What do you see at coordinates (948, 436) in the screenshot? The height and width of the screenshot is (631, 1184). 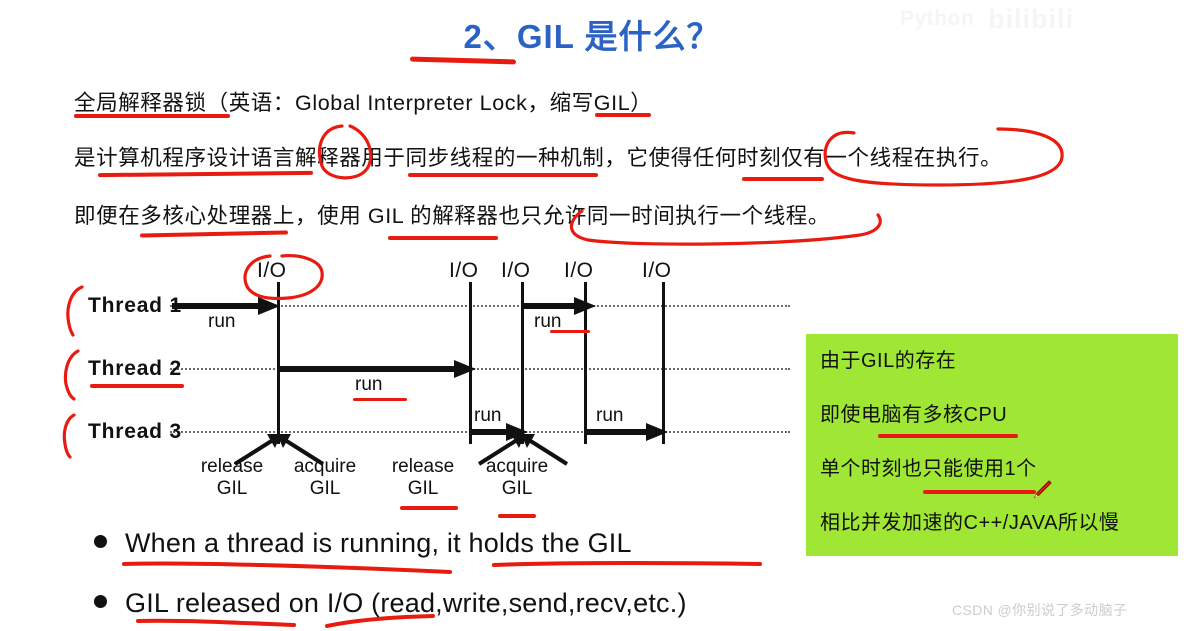 I see `underline-annotation-duohe-cpu` at bounding box center [948, 436].